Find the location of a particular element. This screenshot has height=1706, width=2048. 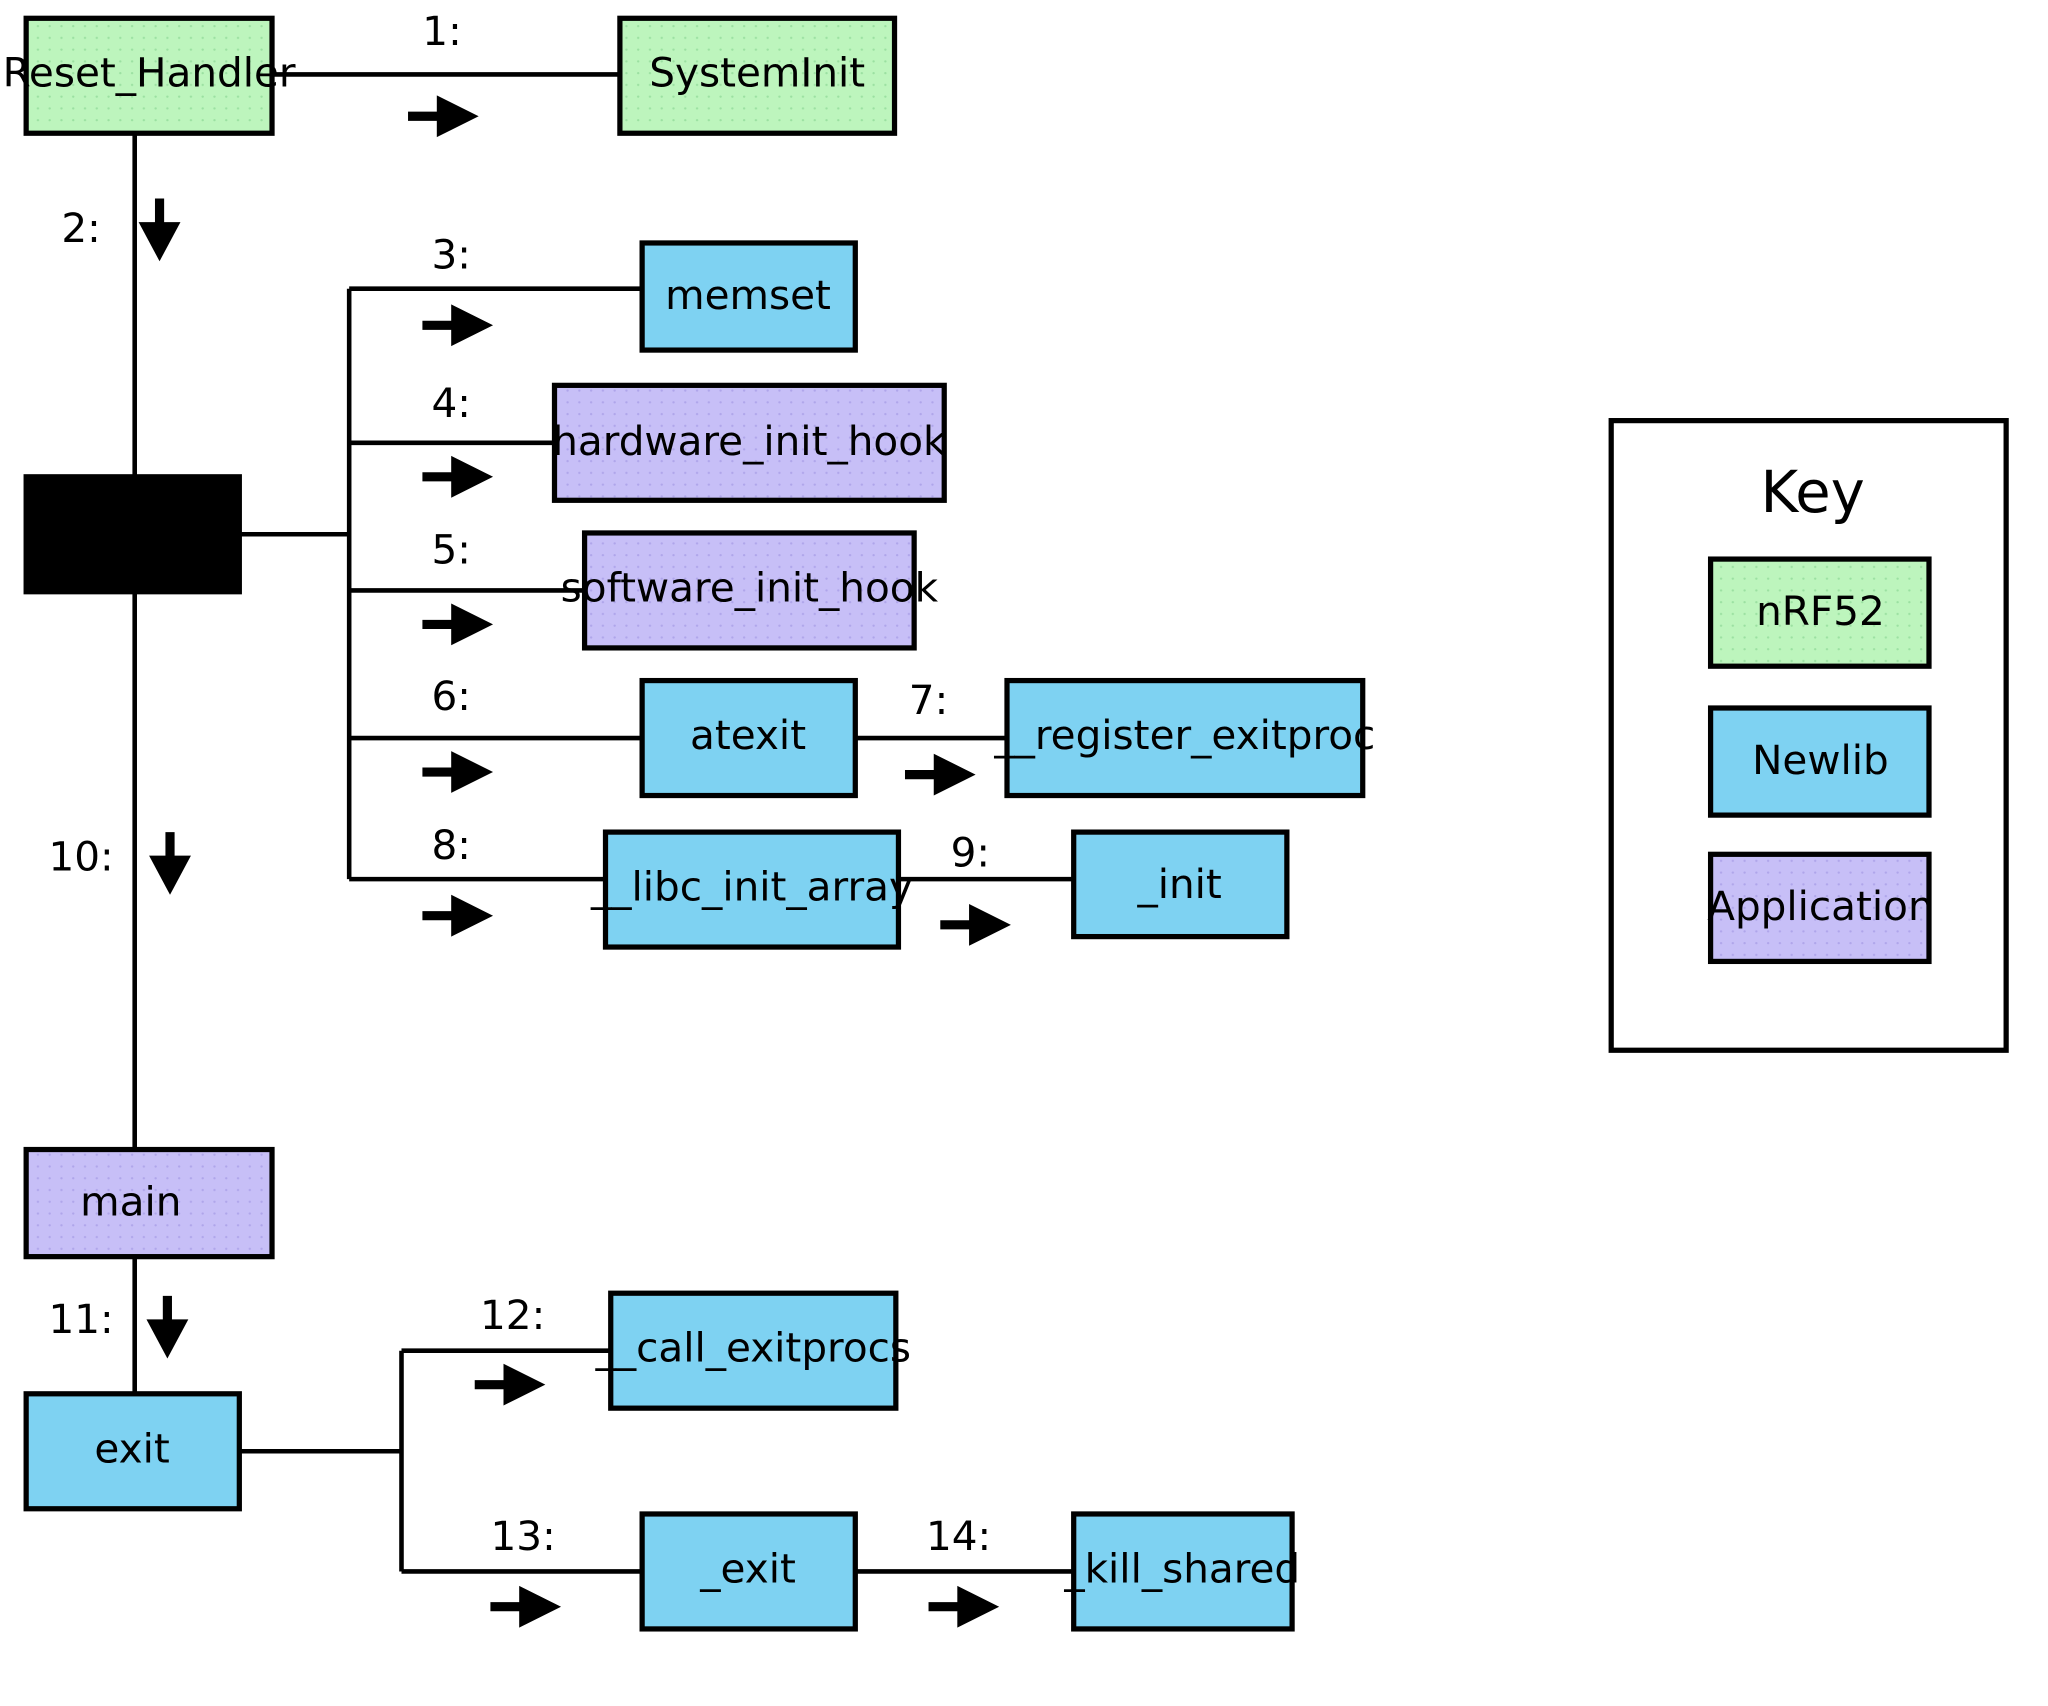

node-label-memset: memset is located at coordinates (748, 295).